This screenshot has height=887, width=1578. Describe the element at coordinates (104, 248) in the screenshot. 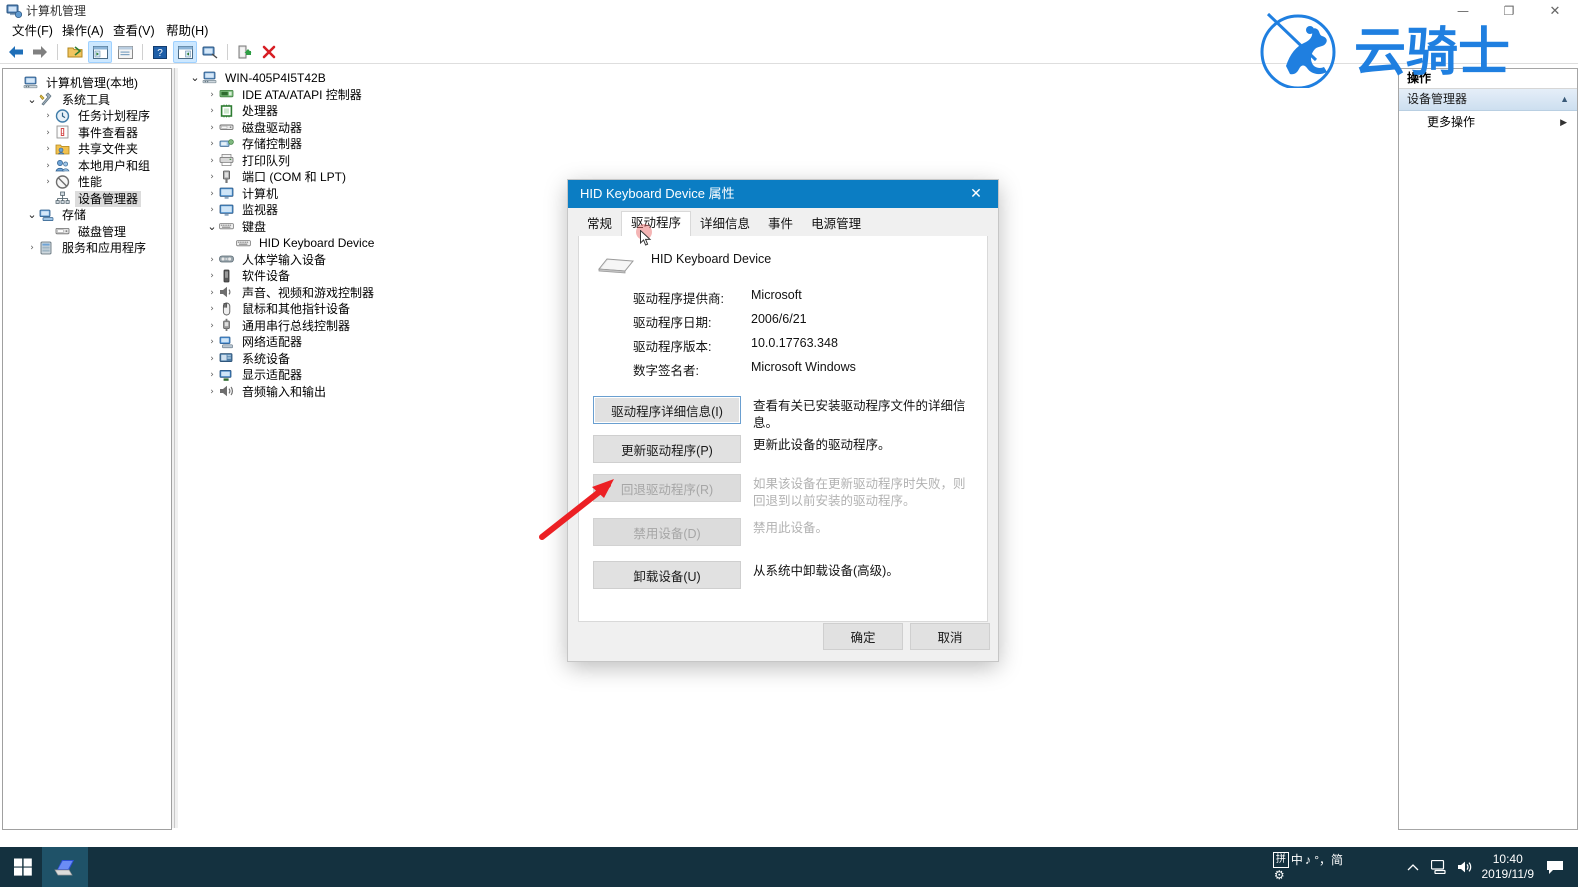

I see `tree-item-label: 服务和应用程序` at that location.